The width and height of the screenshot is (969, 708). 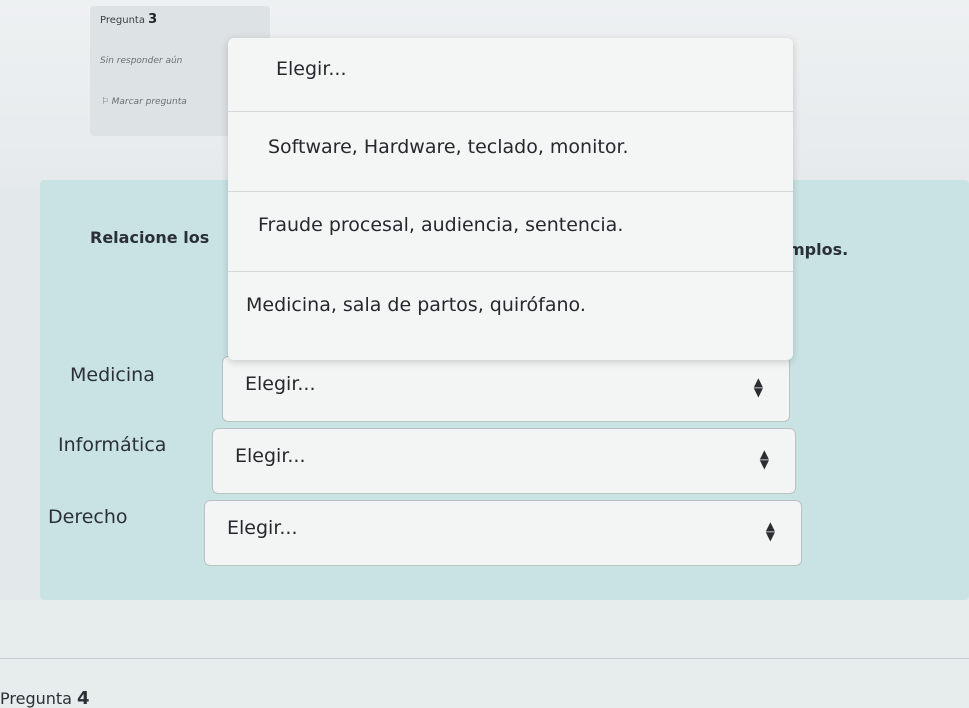 I want to click on dropdown-option: Medicina, sala de partos, quirófano., so click(x=510, y=316).